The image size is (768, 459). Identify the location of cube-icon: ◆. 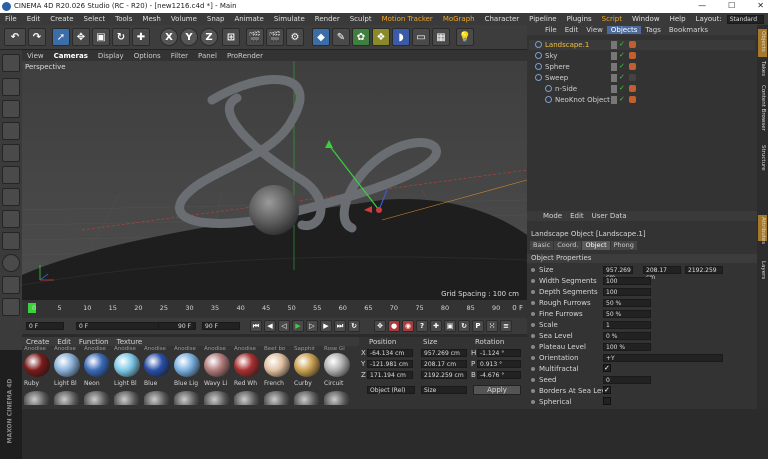
(321, 37).